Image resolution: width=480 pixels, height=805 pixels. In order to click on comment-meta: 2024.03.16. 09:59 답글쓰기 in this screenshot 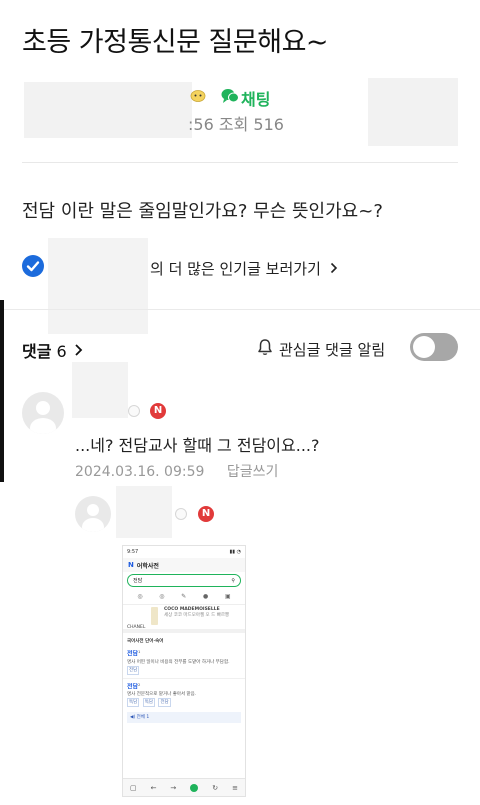, I will do `click(185, 471)`.